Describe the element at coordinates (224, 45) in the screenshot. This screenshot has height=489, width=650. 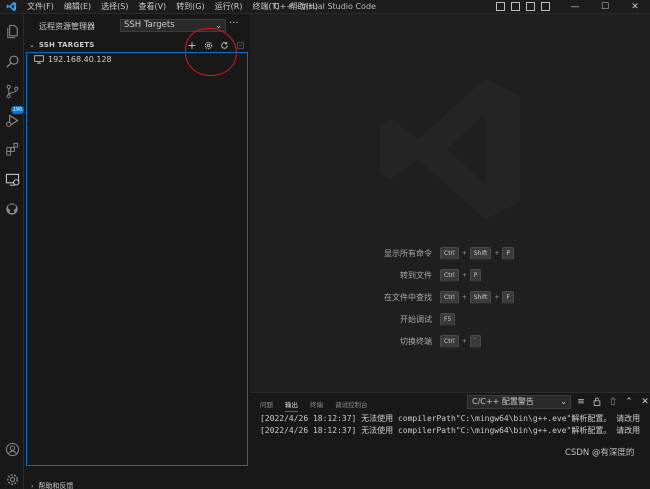
I see `refresh-icon` at that location.